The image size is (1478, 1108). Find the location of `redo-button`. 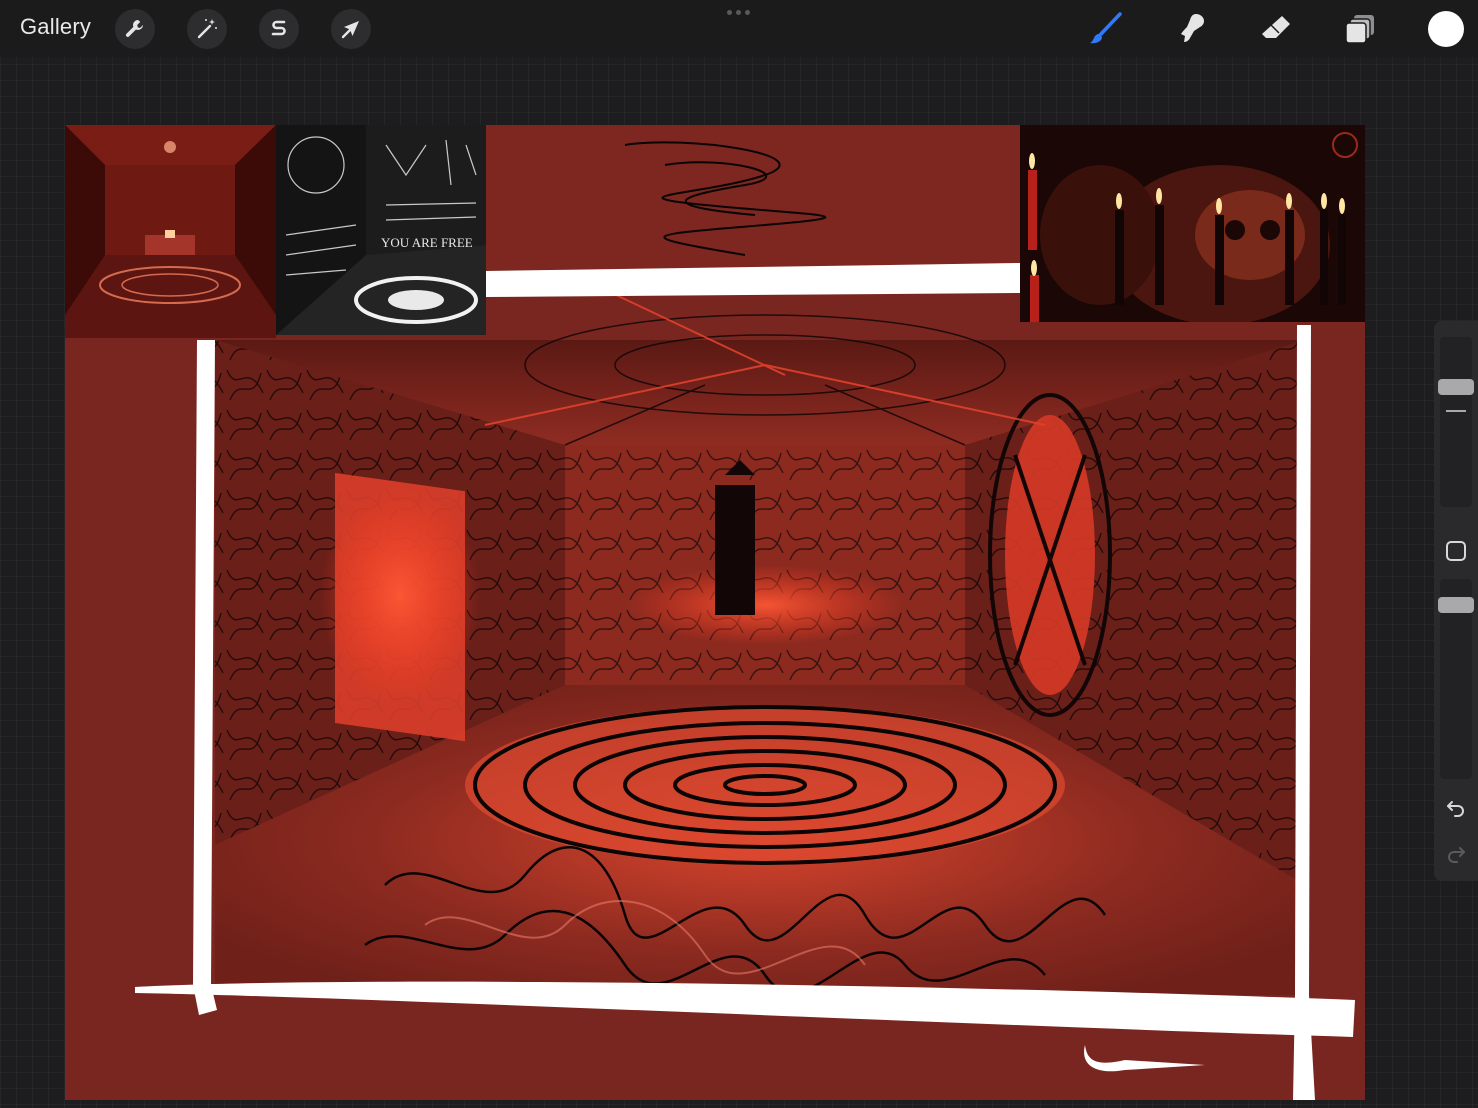

redo-button is located at coordinates (1456, 853).